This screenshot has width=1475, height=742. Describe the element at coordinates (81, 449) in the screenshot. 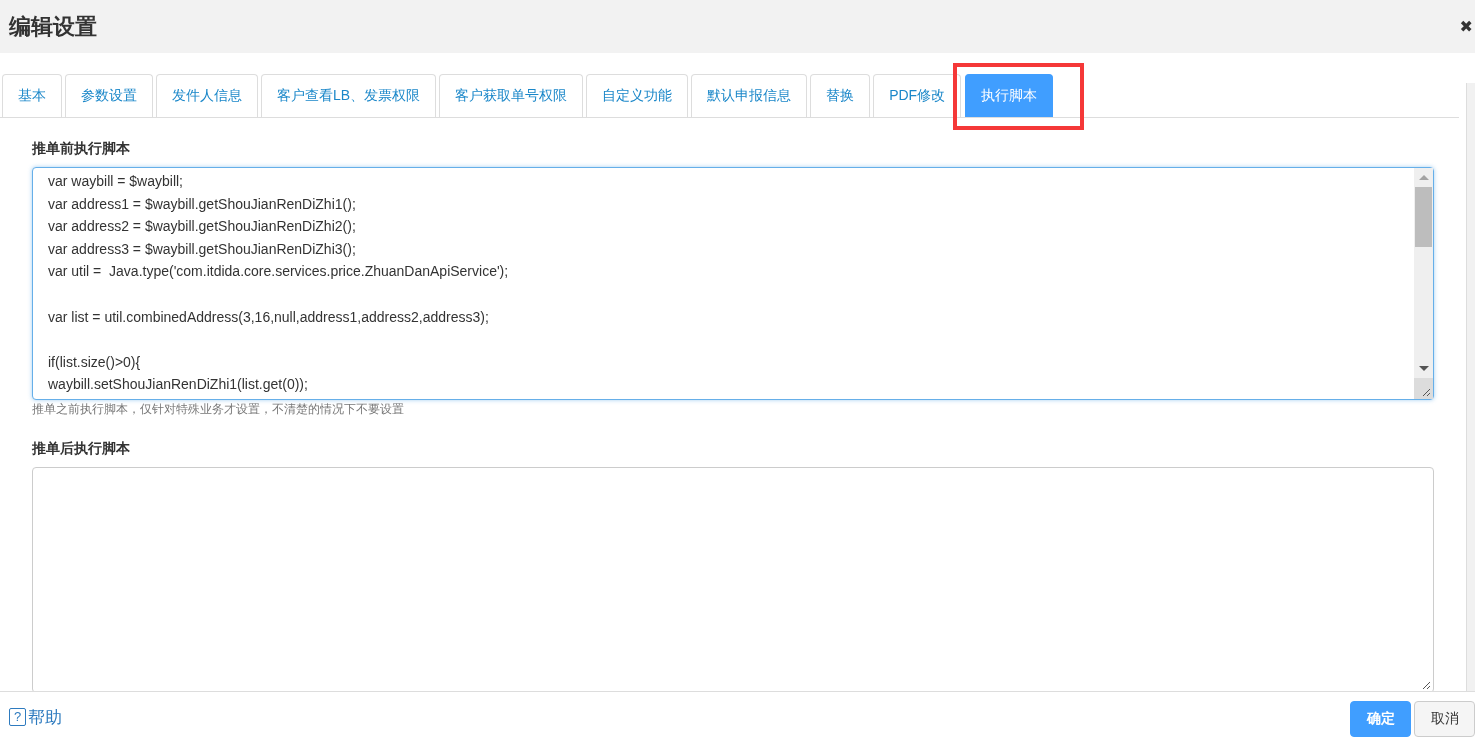

I see `field-label: 推单后执行脚本` at that location.